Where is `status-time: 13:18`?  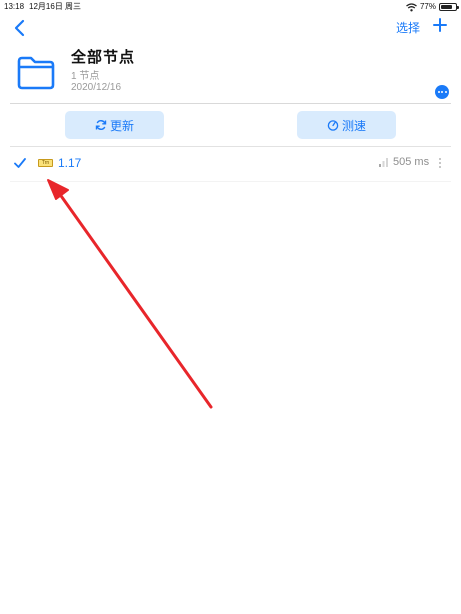 status-time: 13:18 is located at coordinates (14, 6).